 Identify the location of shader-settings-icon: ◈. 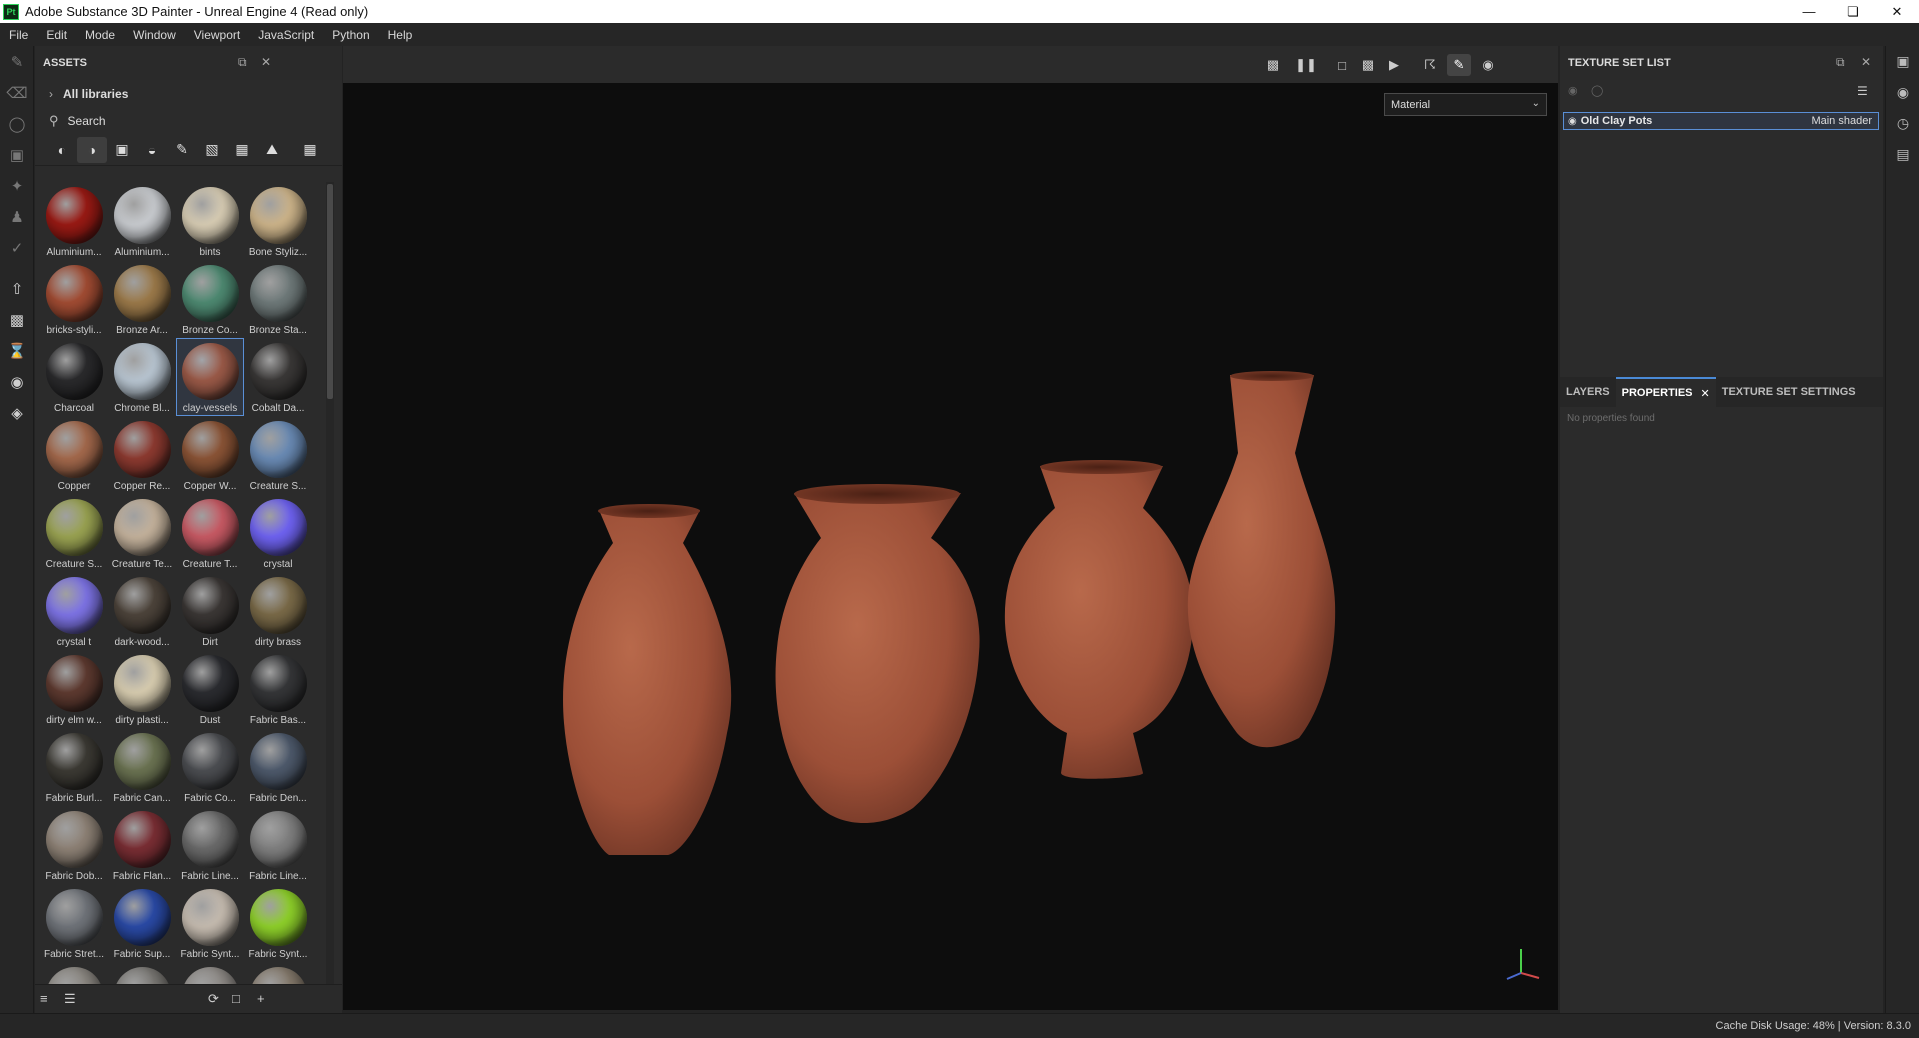
(17, 412).